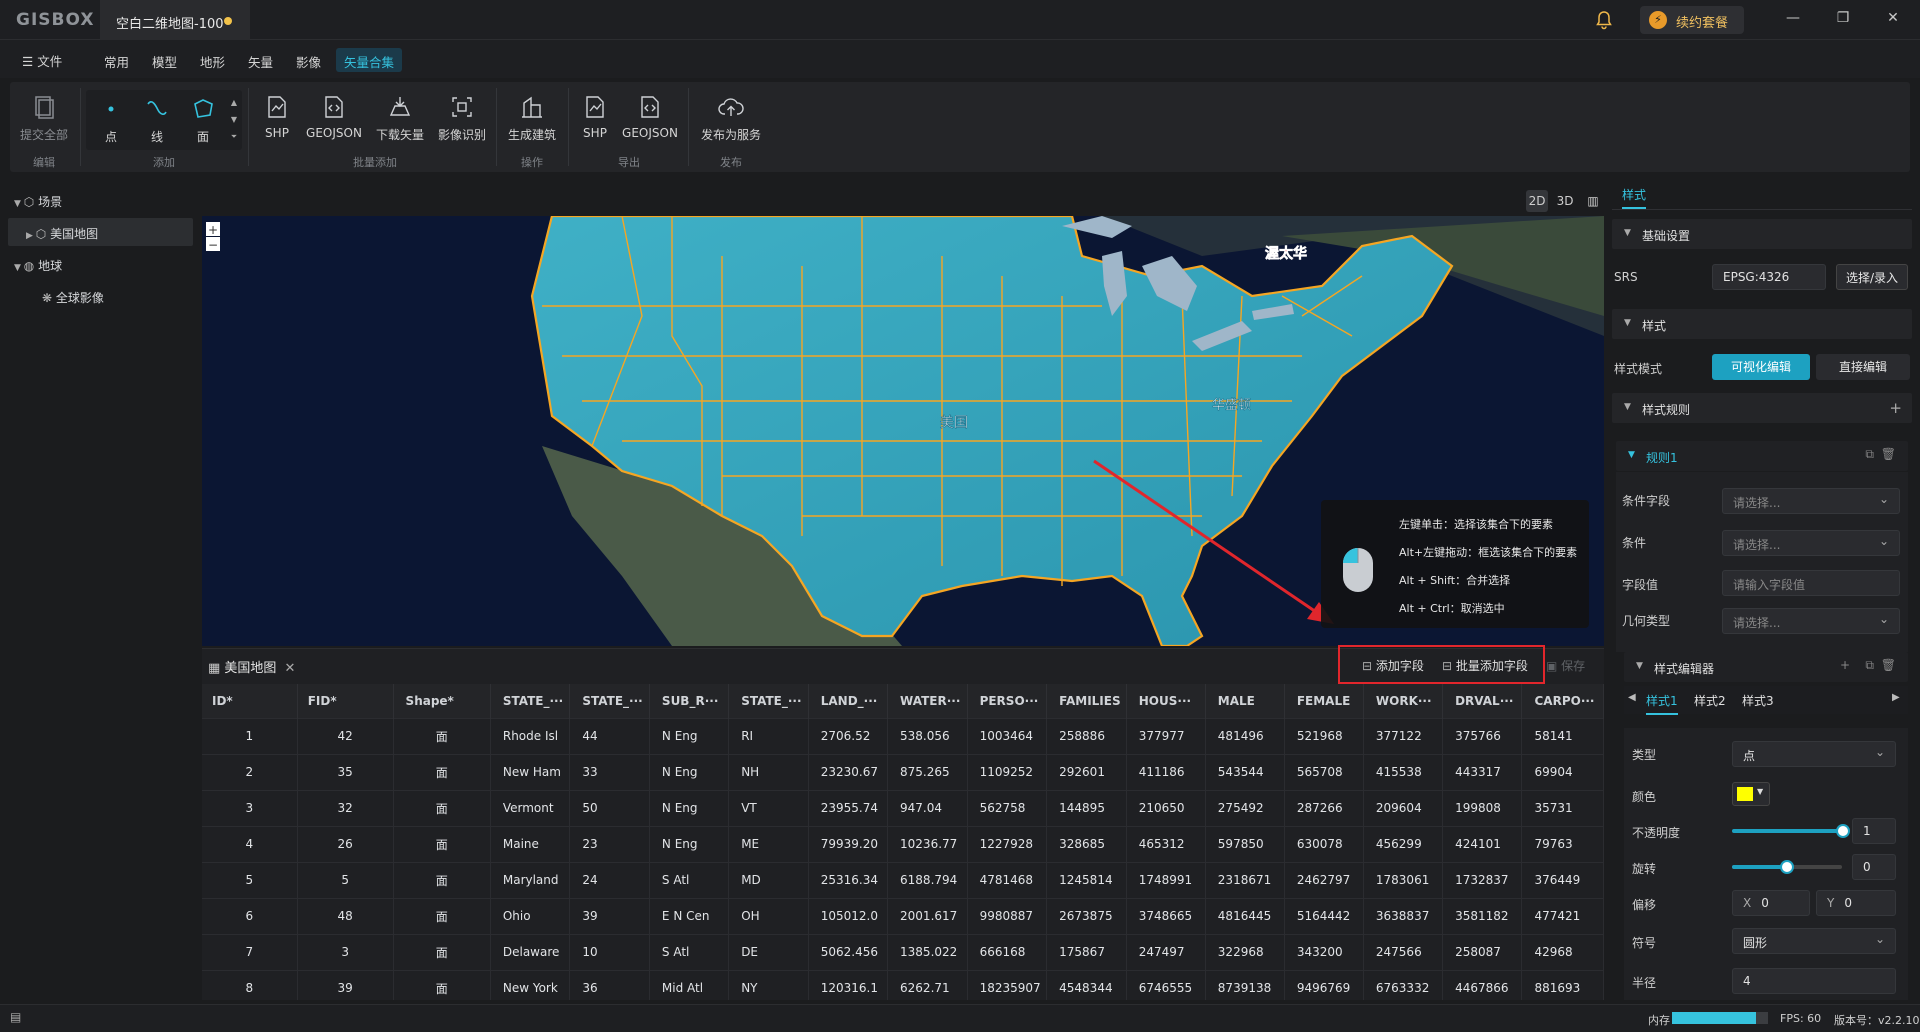 This screenshot has height=1032, width=1920. I want to click on column-header: LAND_···, so click(848, 701).